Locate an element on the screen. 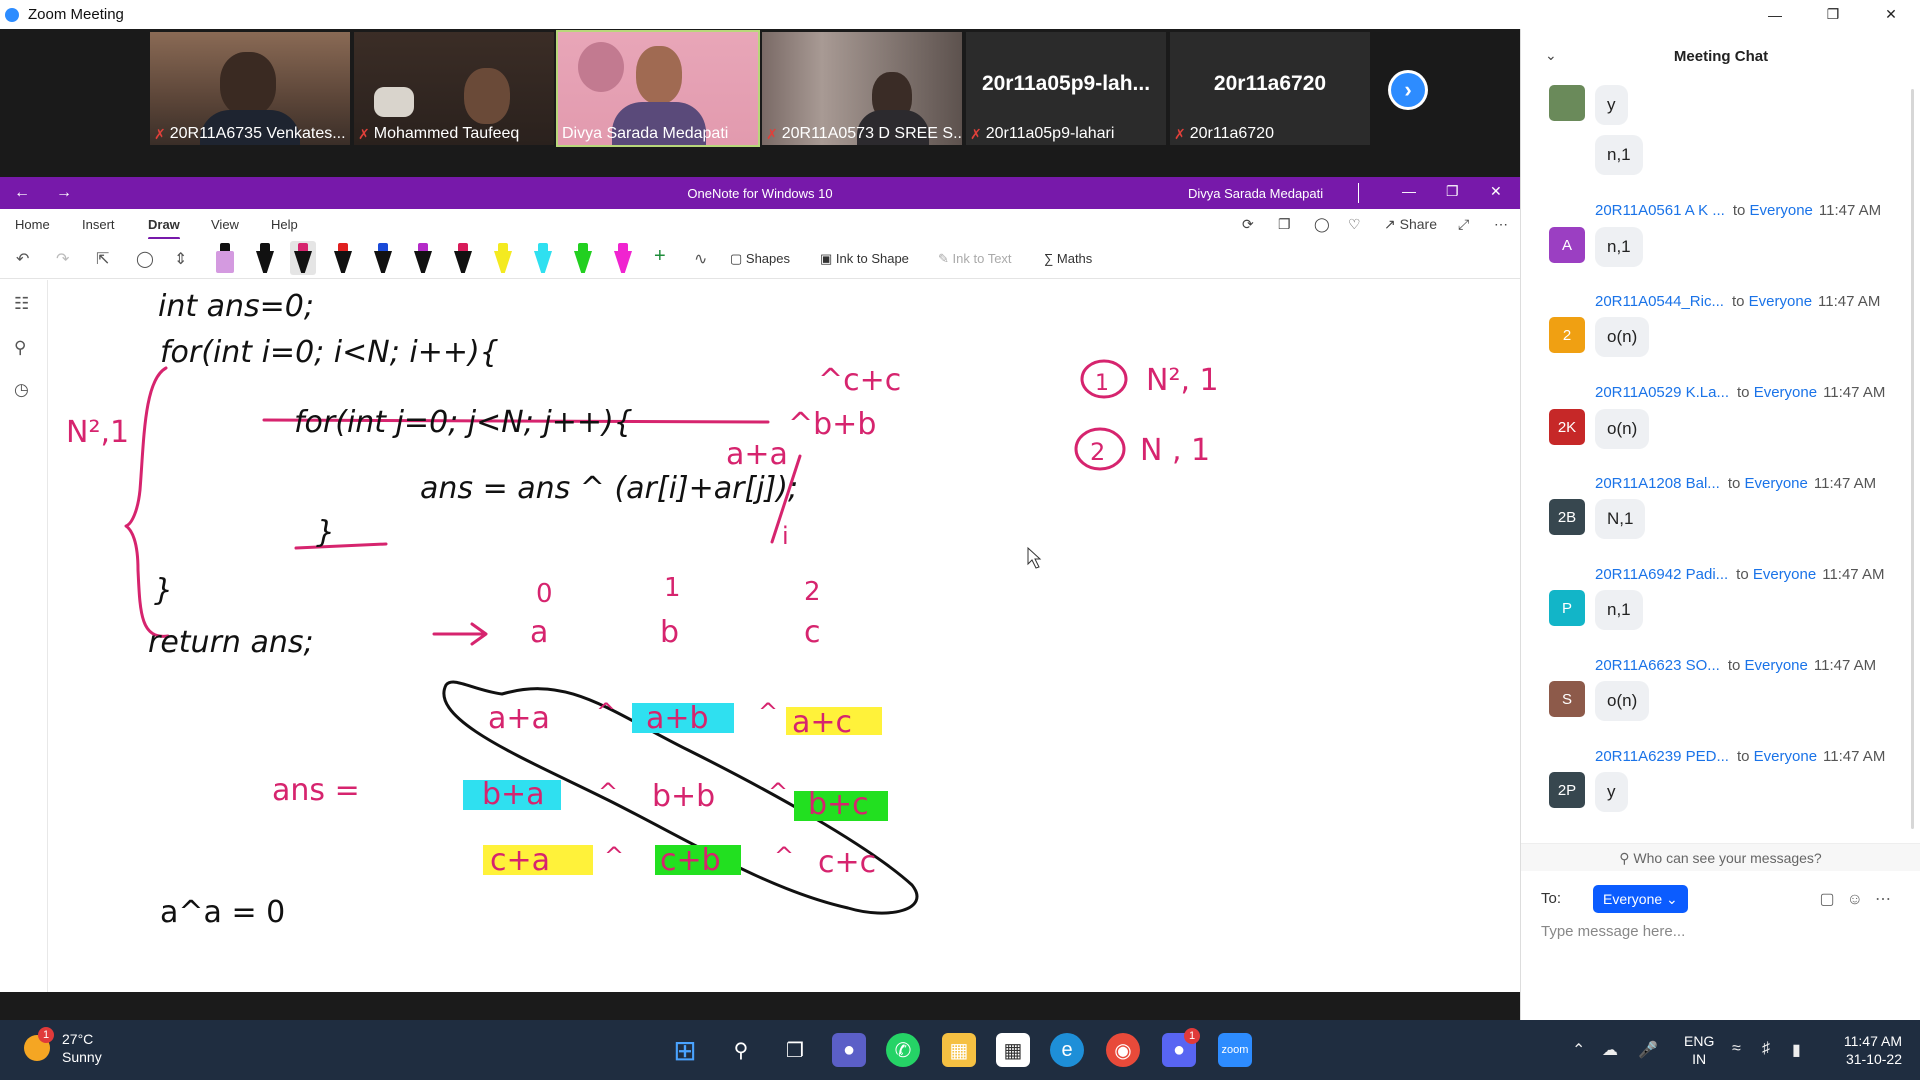  ruler-icon: ∿ is located at coordinates (700, 259).